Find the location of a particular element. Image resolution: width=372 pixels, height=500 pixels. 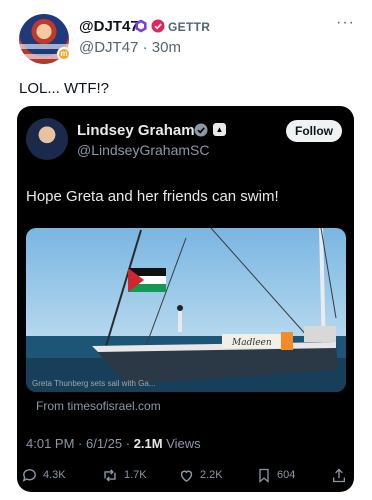

views-count: 2.1M is located at coordinates (148, 443).